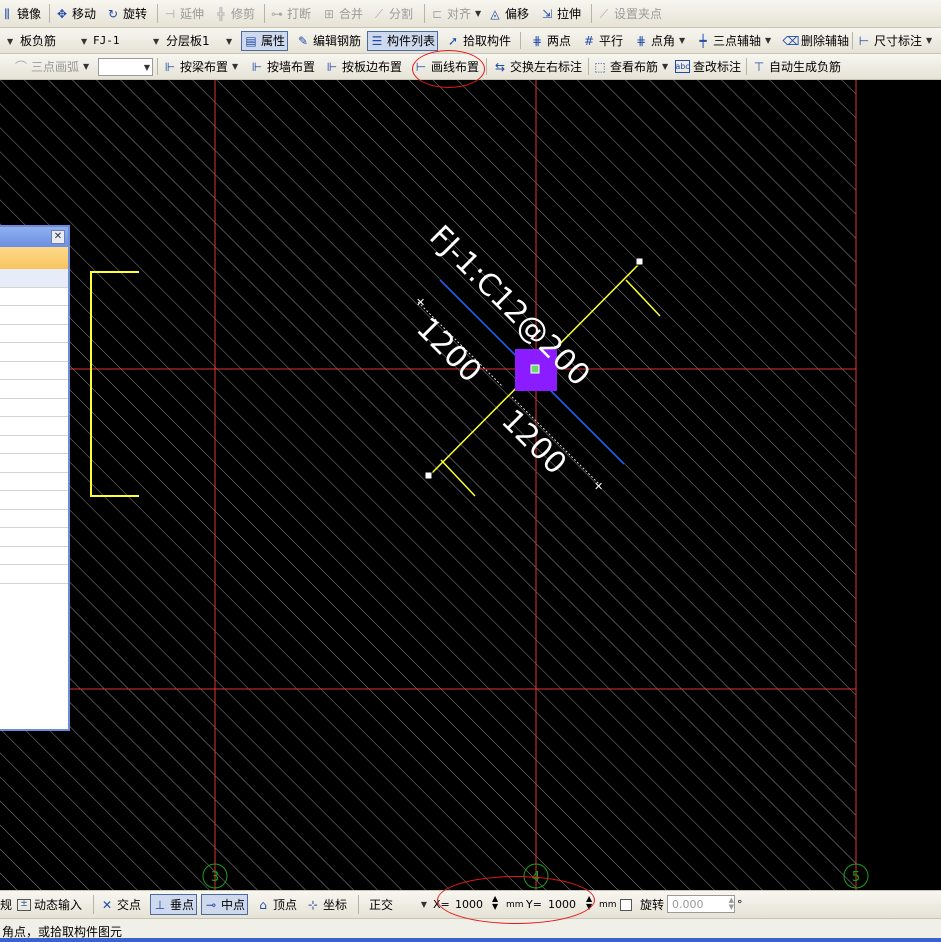  I want to click on axis-label-4: 4, so click(536, 877).